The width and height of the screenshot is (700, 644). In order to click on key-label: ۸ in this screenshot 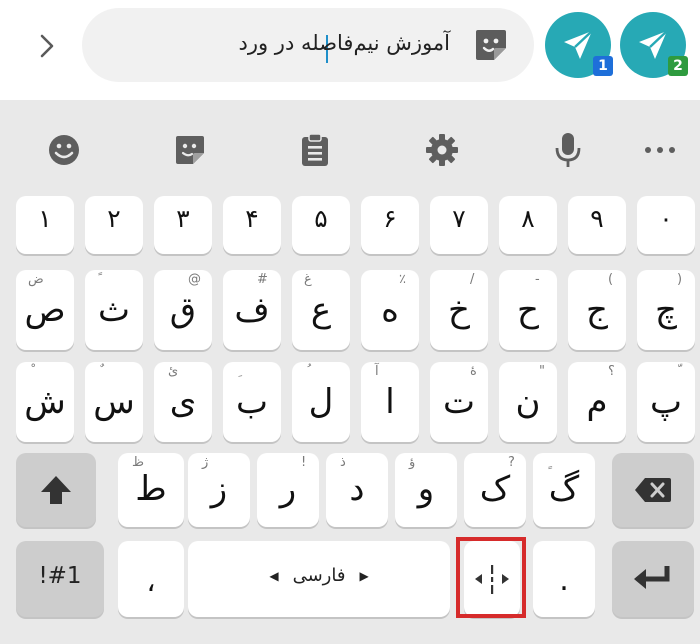, I will do `click(528, 218)`.